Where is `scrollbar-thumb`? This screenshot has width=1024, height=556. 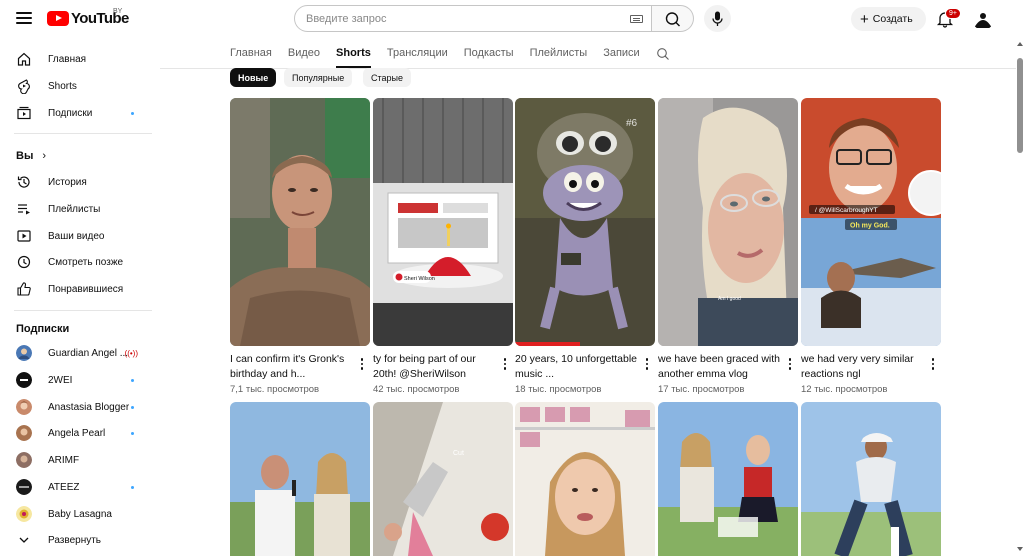
scrollbar-thumb is located at coordinates (1020, 105).